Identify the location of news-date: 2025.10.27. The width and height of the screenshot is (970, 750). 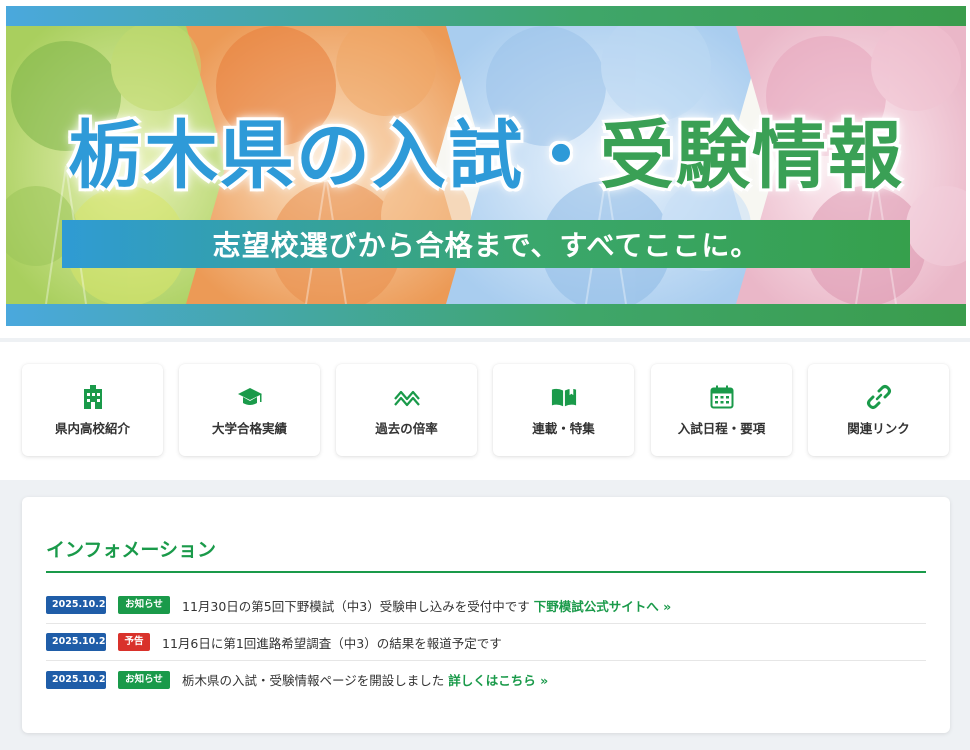
(79, 605).